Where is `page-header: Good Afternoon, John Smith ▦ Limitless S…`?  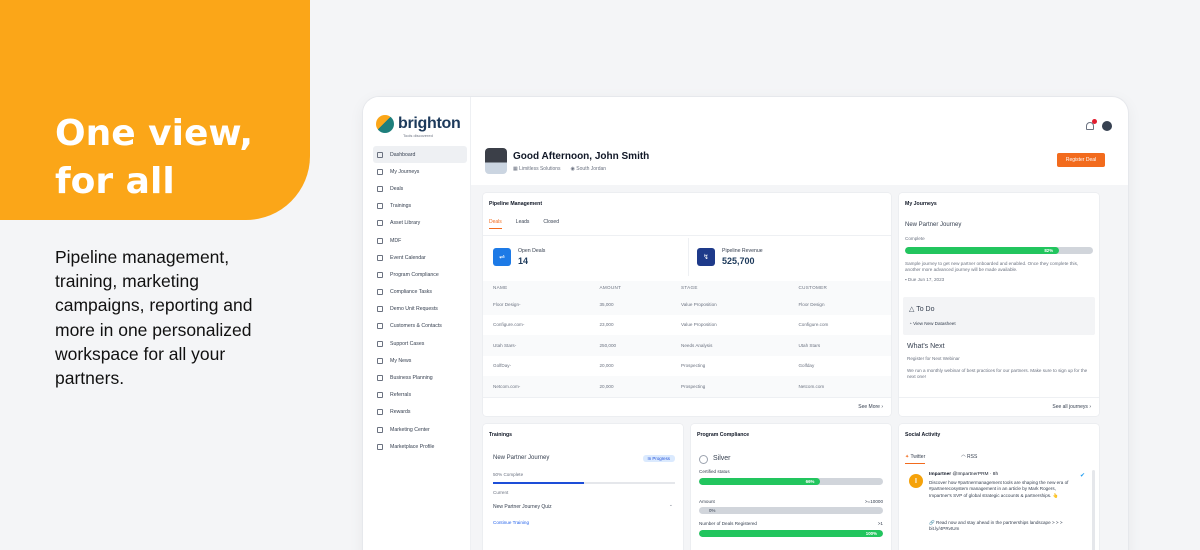
page-header: Good Afternoon, John Smith ▦ Limitless S… is located at coordinates (799, 164).